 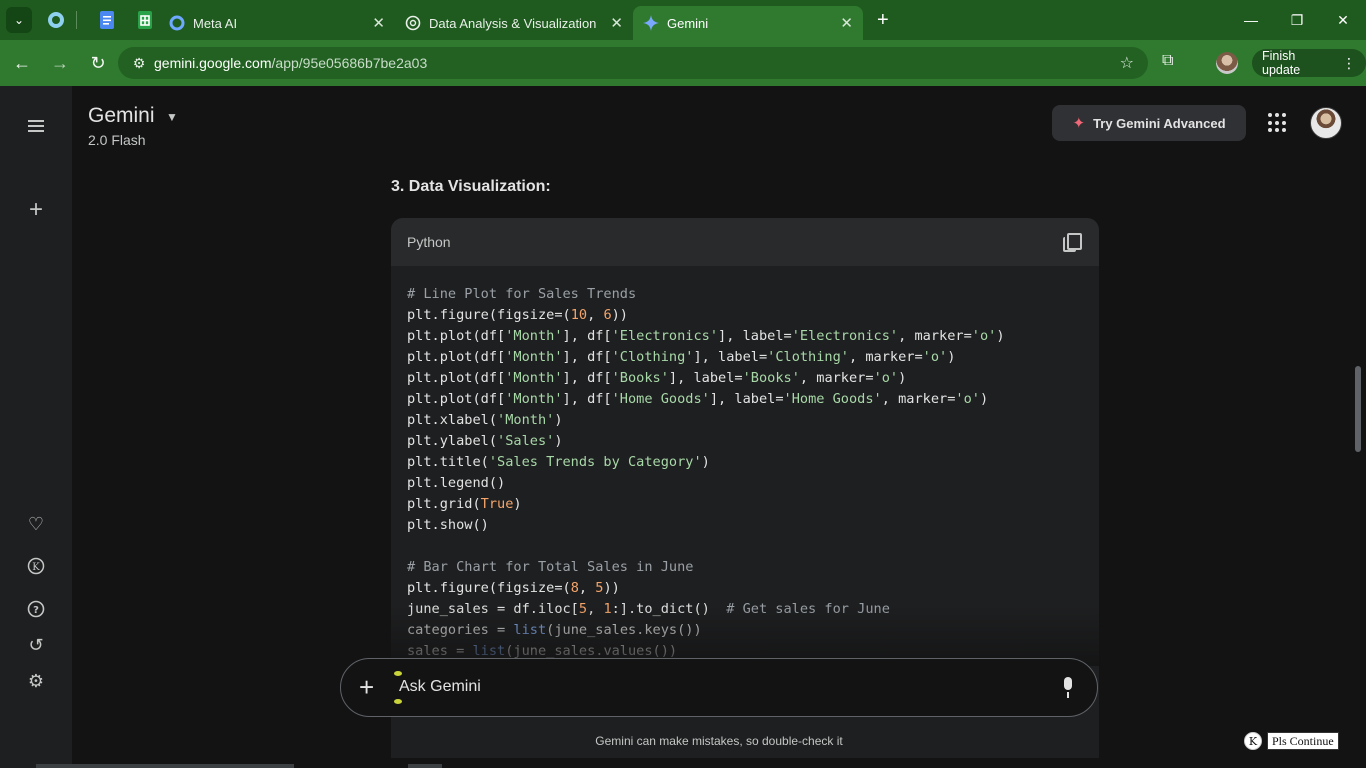 I want to click on url-text: gemini.google.com/app/95e05686b7be2a03, so click(x=290, y=63).